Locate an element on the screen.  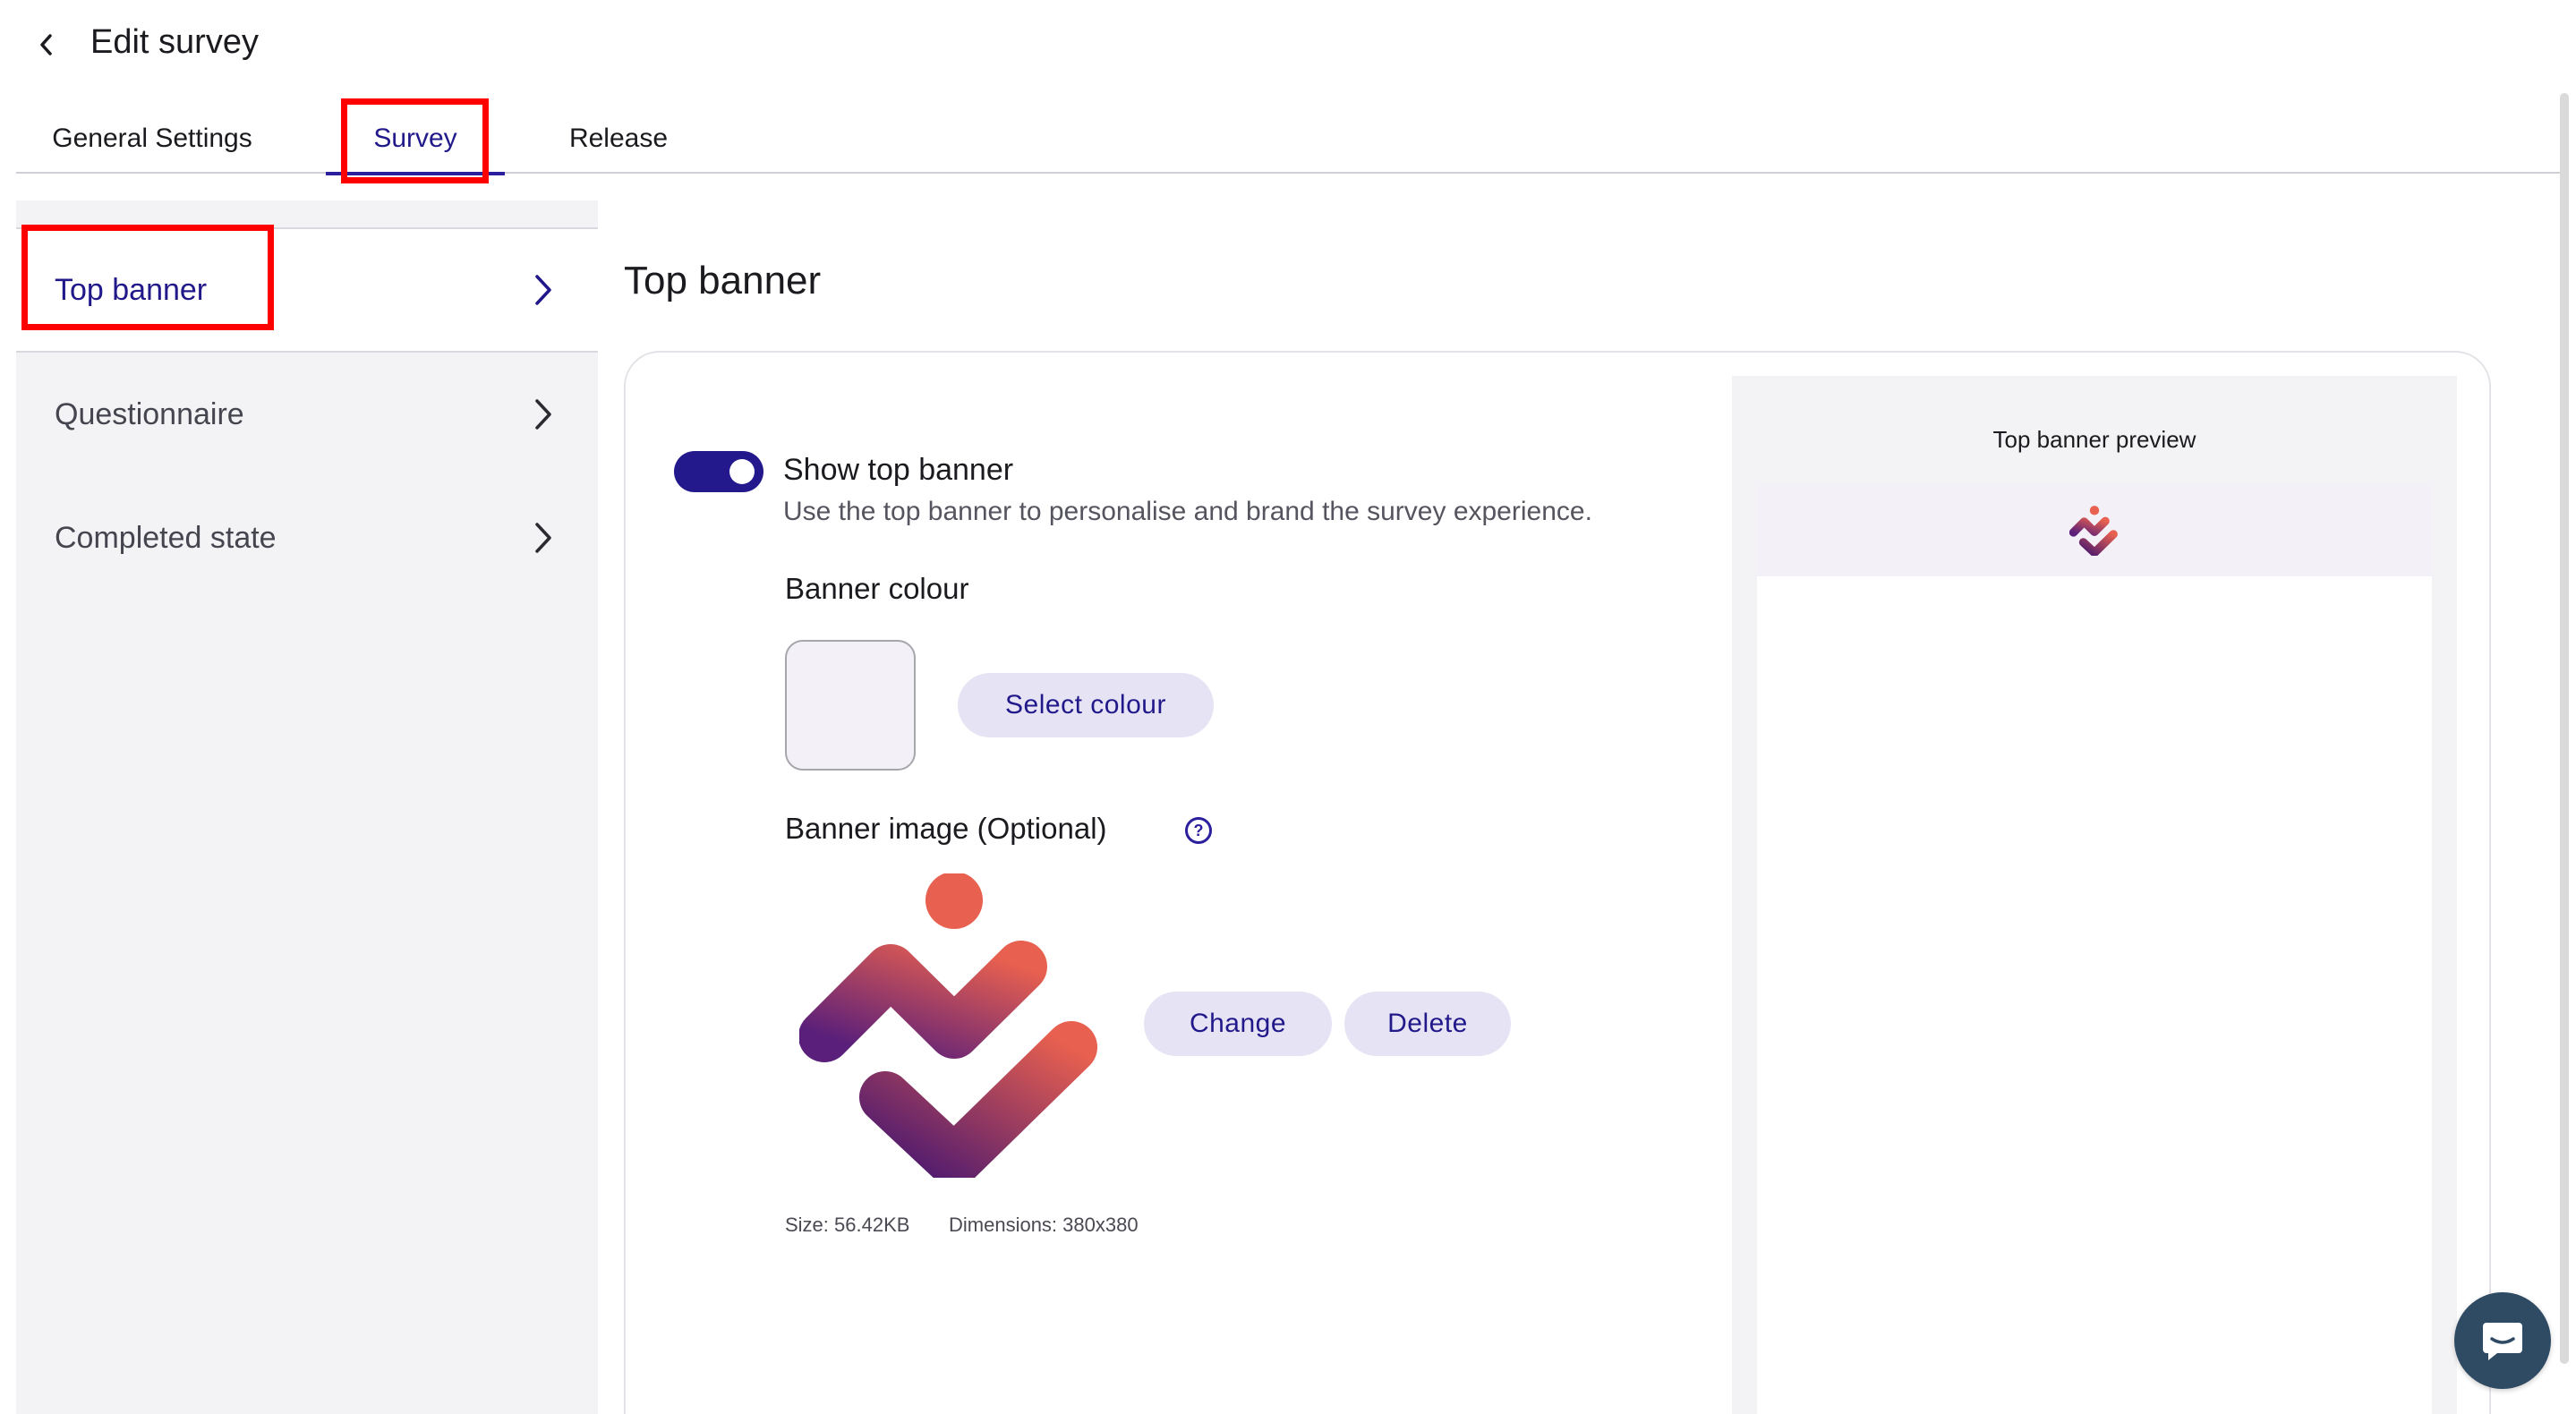
change-image-button: Change is located at coordinates (1238, 1024).